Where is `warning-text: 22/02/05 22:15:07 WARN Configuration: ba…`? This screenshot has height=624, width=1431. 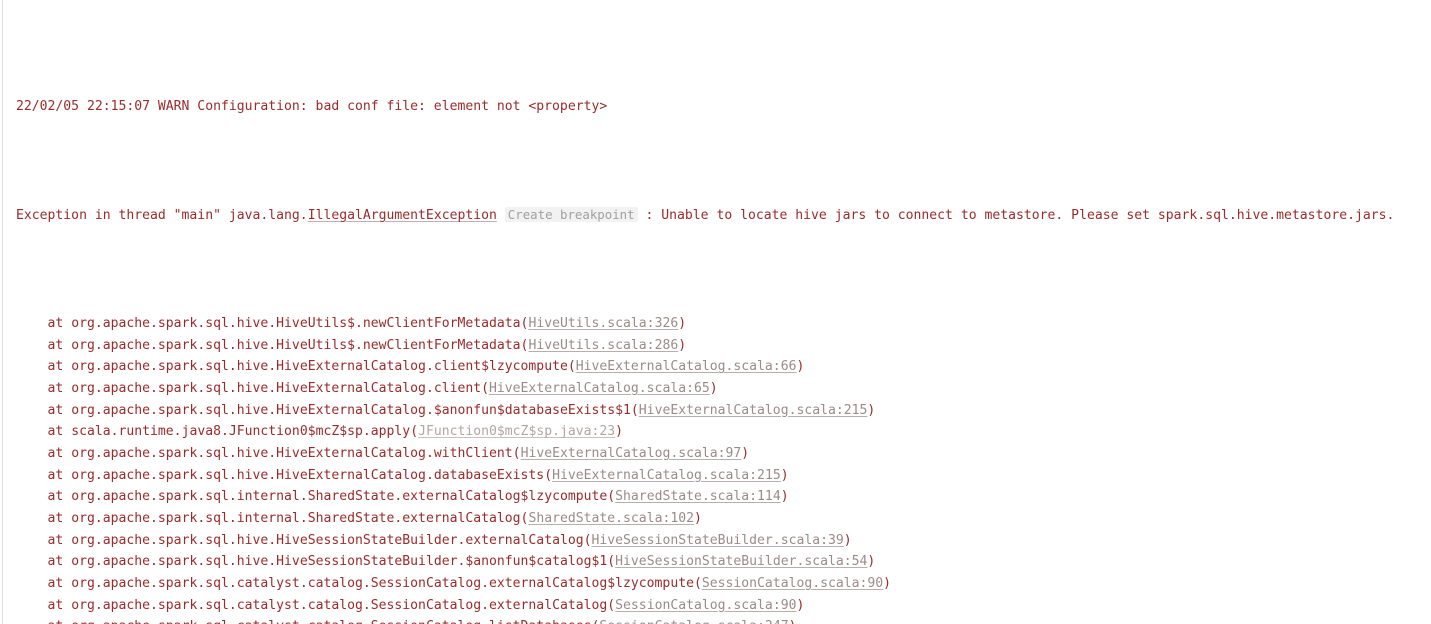 warning-text: 22/02/05 22:15:07 WARN Configuration: ba… is located at coordinates (312, 106).